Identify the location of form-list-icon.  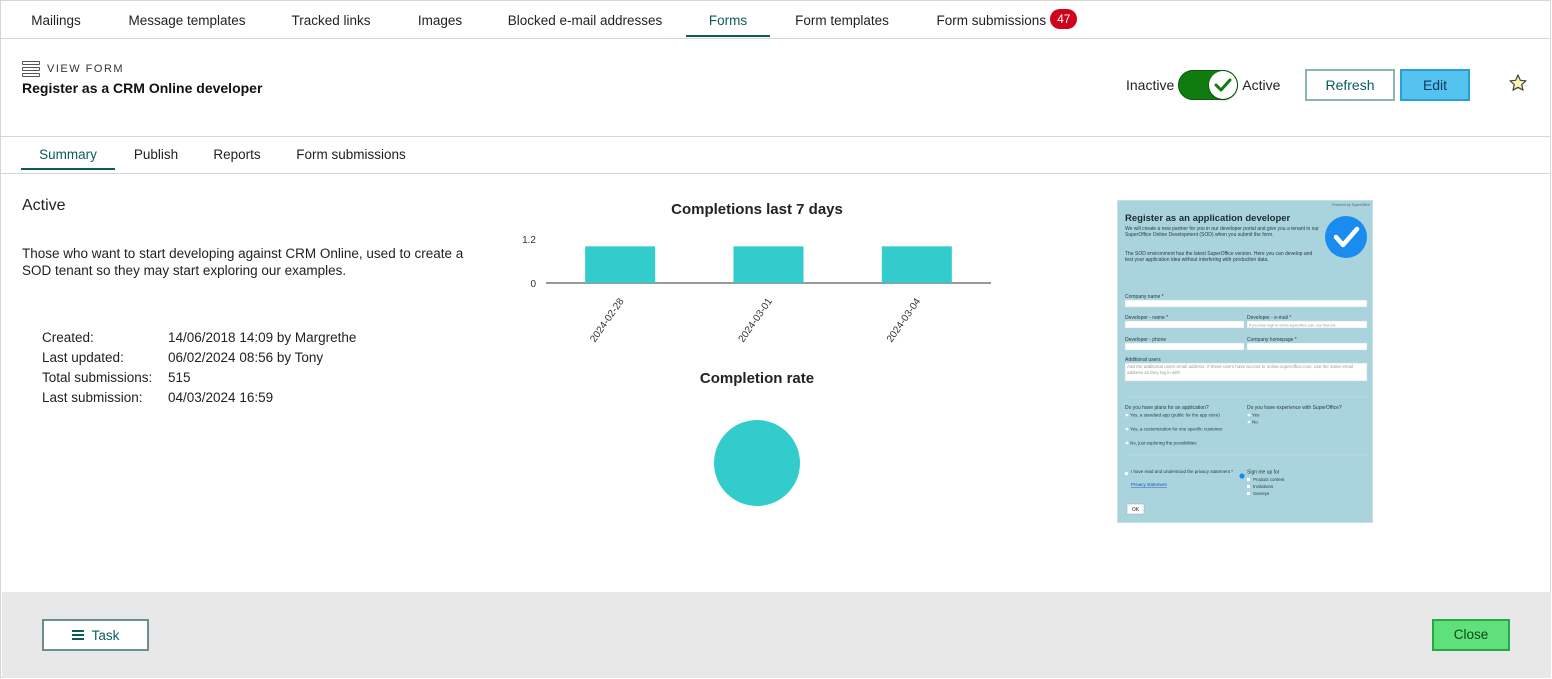
(31, 69).